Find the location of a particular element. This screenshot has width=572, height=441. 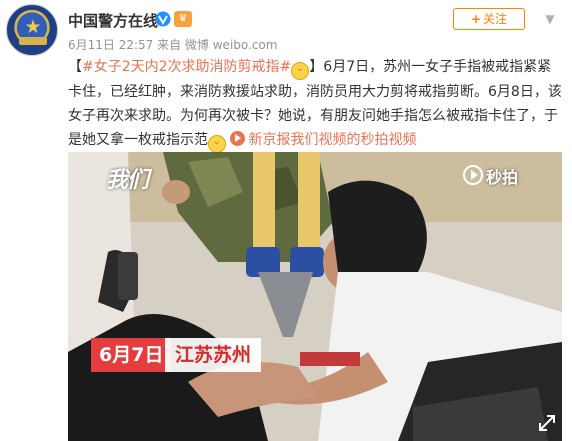

doge-emoji-icon: ᵕ is located at coordinates (300, 71).